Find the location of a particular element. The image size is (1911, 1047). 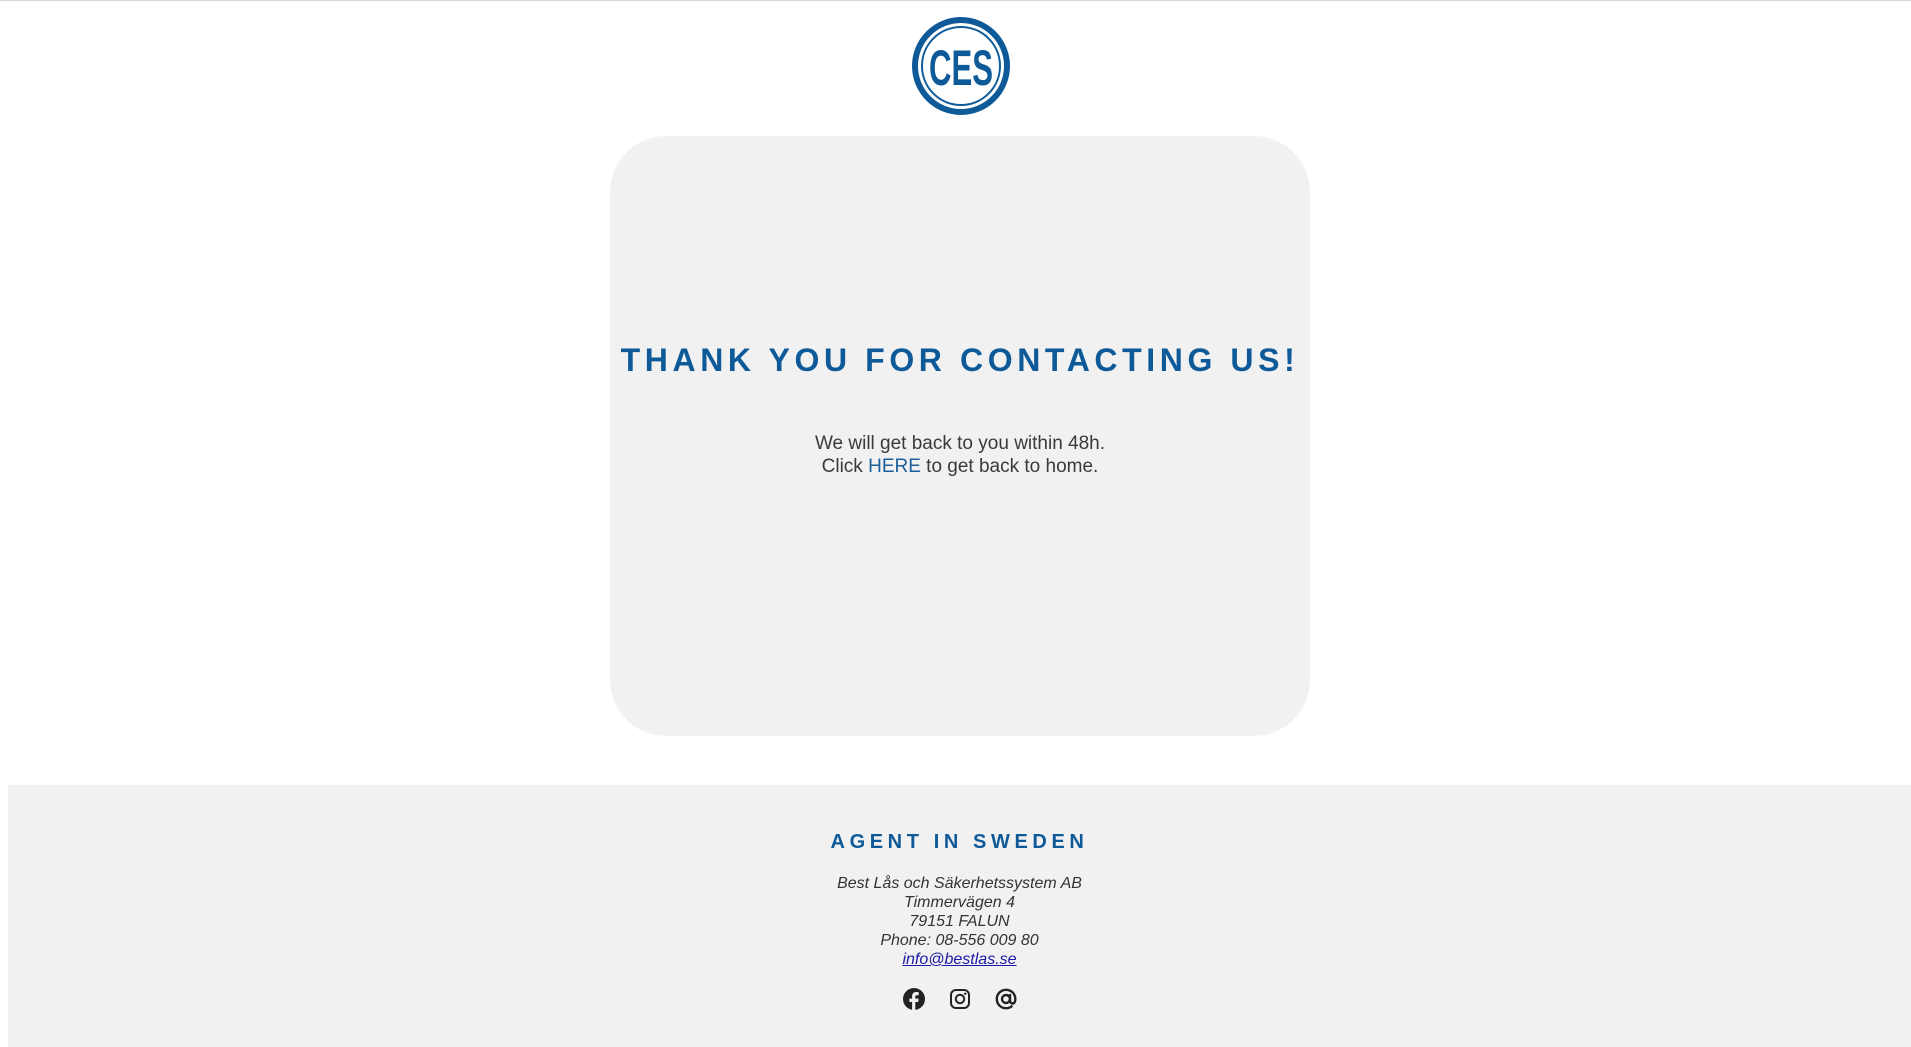

home-link-prefix: Click is located at coordinates (842, 466).